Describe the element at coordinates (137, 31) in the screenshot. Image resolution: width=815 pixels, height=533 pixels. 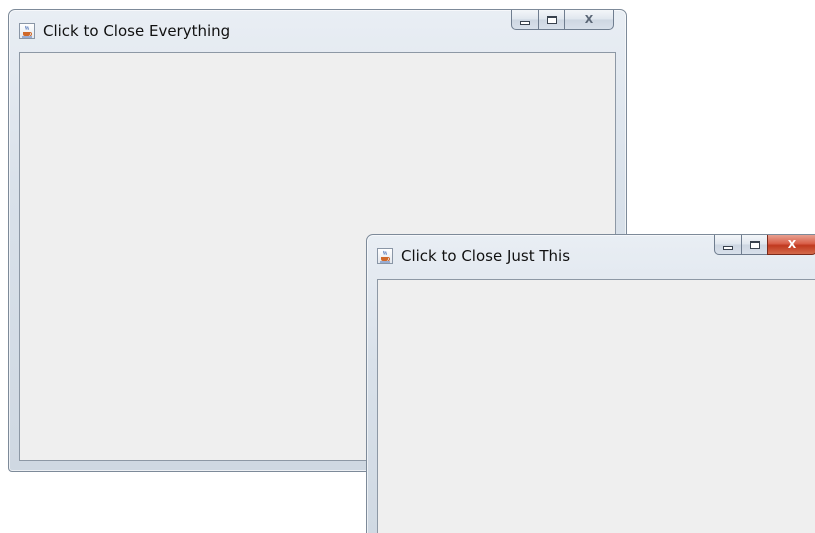
I see `window-title: Click to Close Everything` at that location.